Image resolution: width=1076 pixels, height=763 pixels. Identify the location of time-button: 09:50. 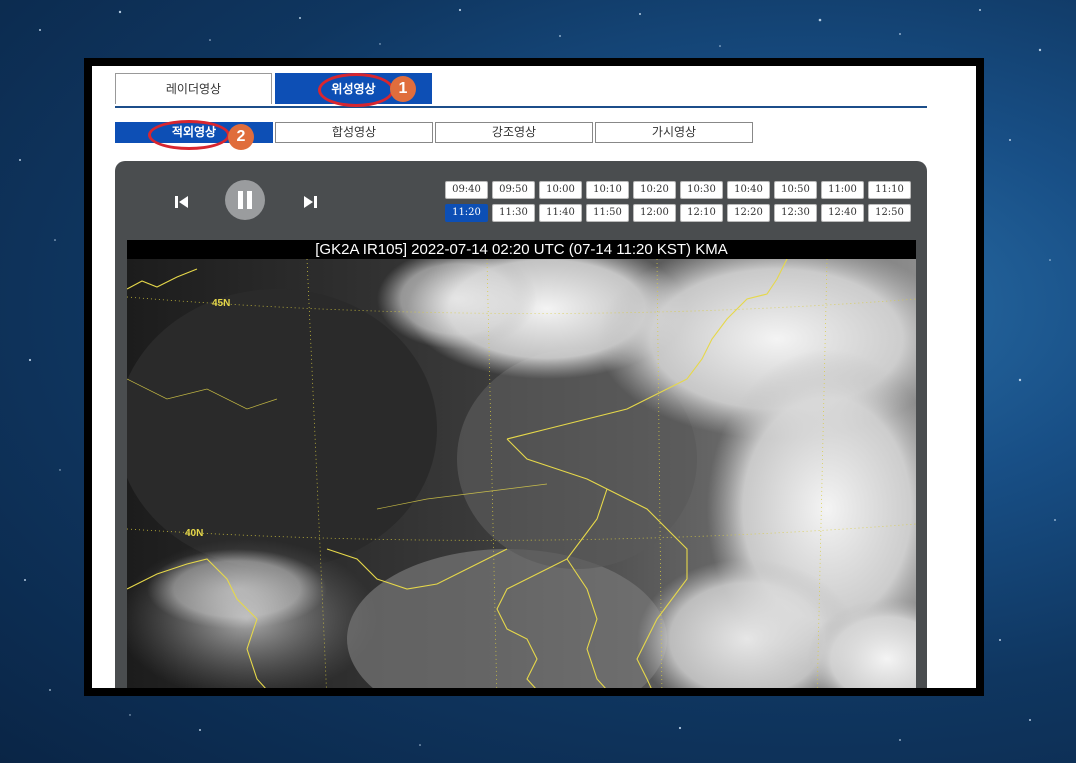
(513, 190).